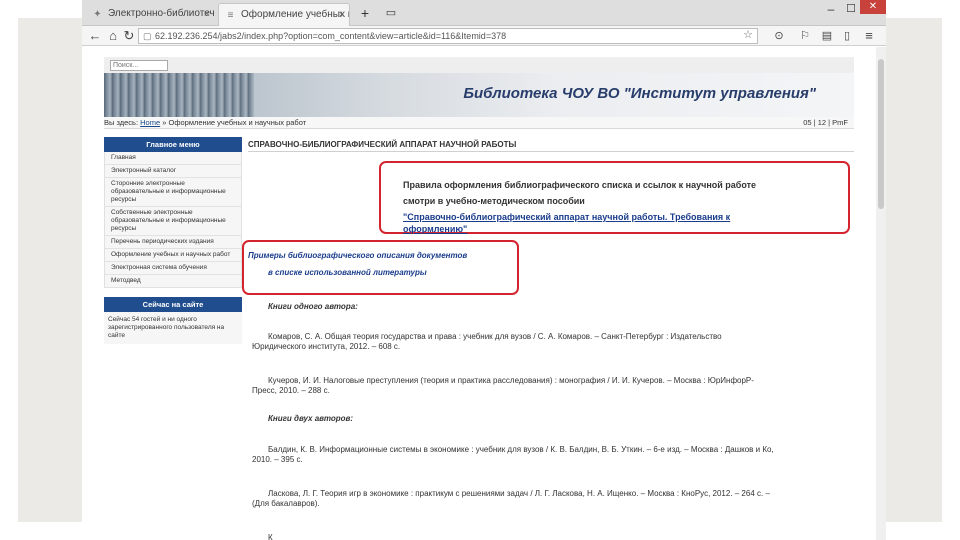 The image size is (960, 540). What do you see at coordinates (173, 144) in the screenshot?
I see `main-menu-title: Главное меню` at bounding box center [173, 144].